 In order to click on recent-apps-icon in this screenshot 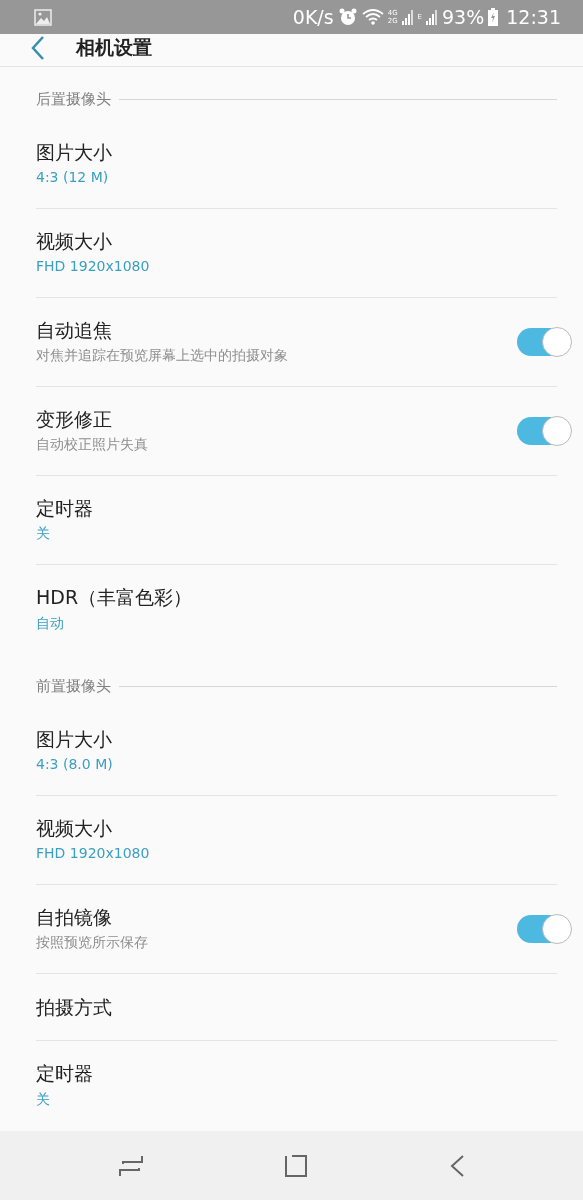, I will do `click(130, 1165)`.